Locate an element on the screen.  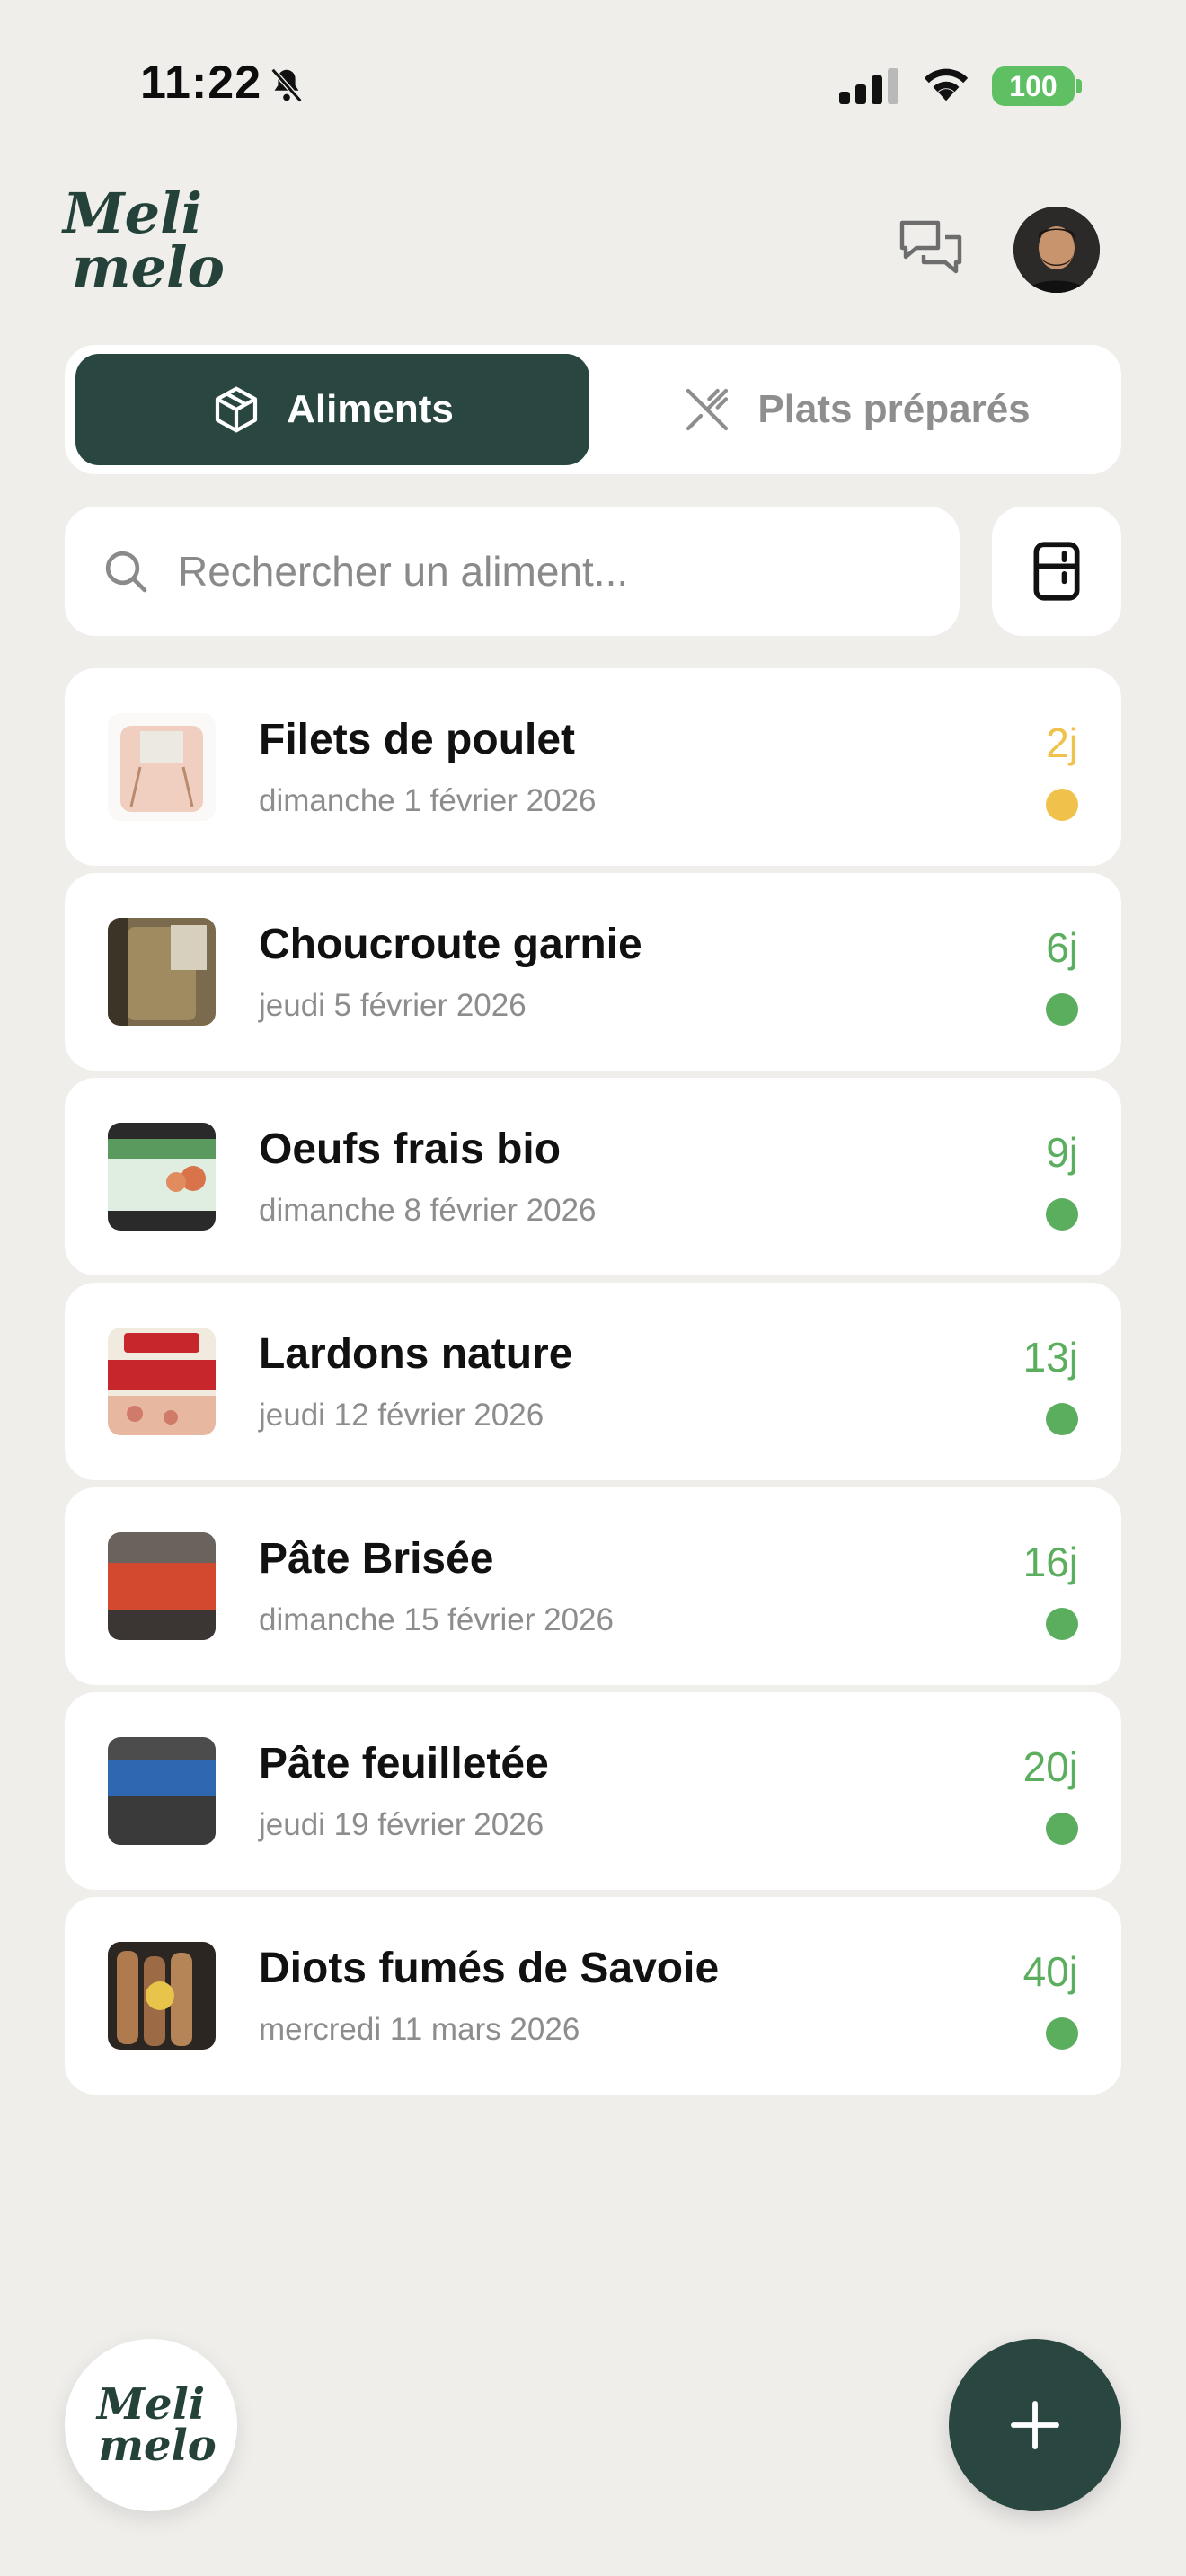
item-name: Lardons nature is located at coordinates (416, 1354).